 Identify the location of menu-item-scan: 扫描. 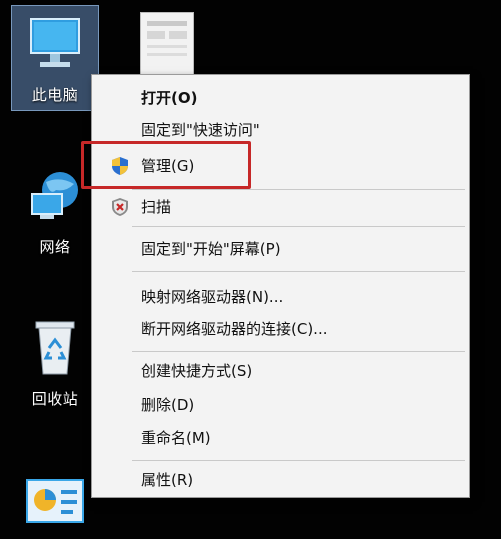
(280, 207).